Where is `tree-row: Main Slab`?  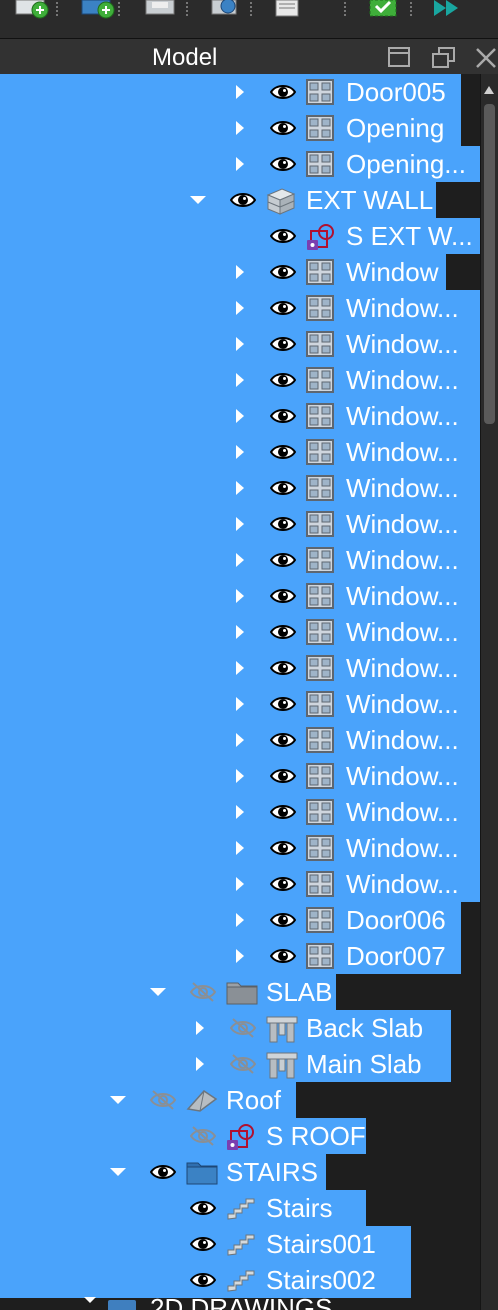 tree-row: Main Slab is located at coordinates (225, 1064).